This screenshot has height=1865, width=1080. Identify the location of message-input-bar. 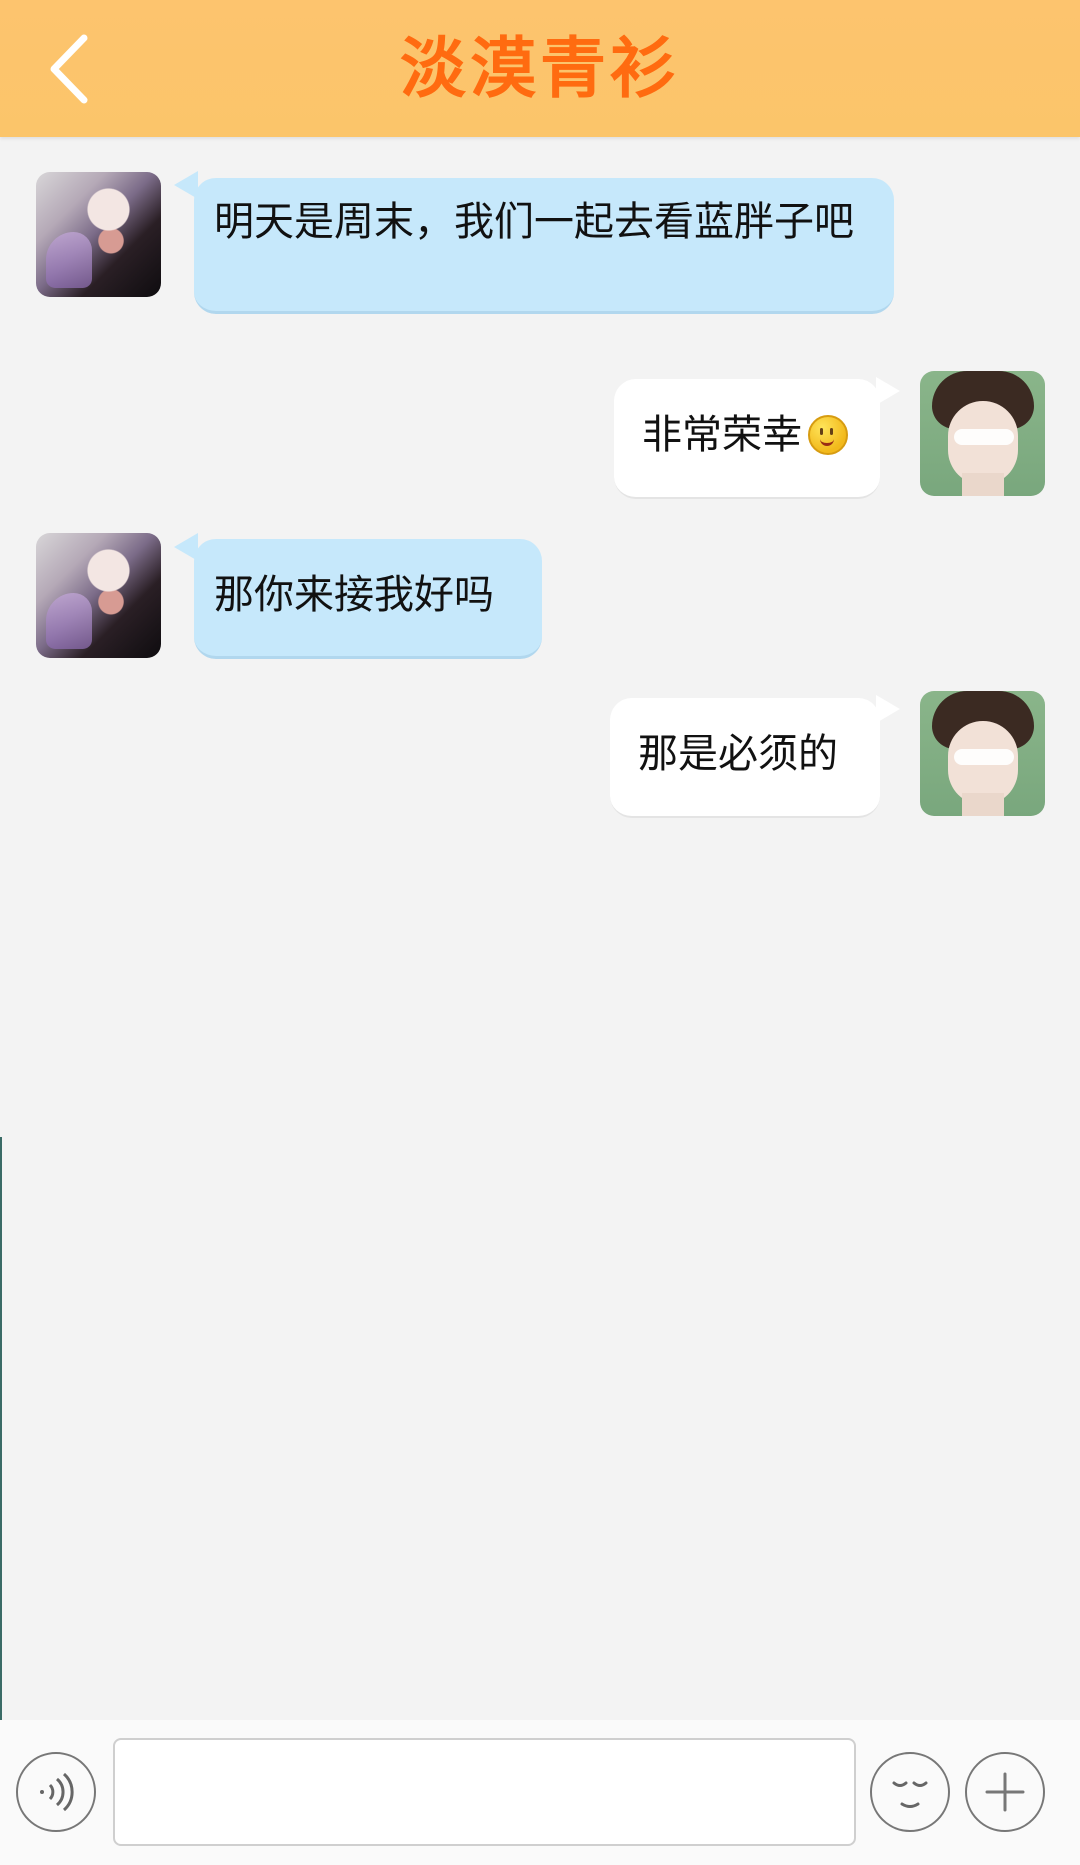
(540, 1792).